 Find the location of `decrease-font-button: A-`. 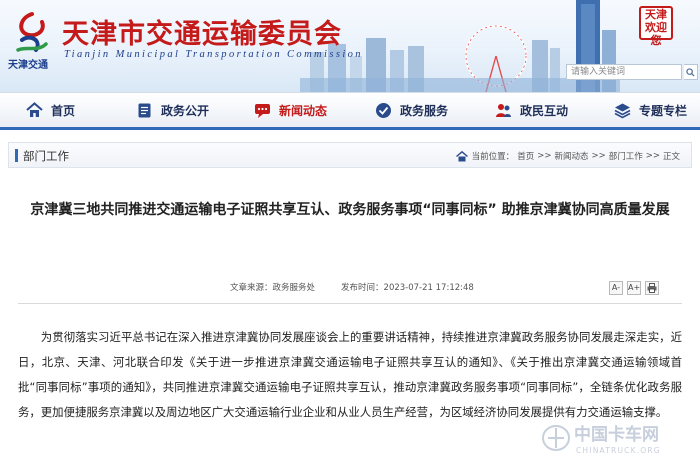

decrease-font-button: A- is located at coordinates (616, 288).